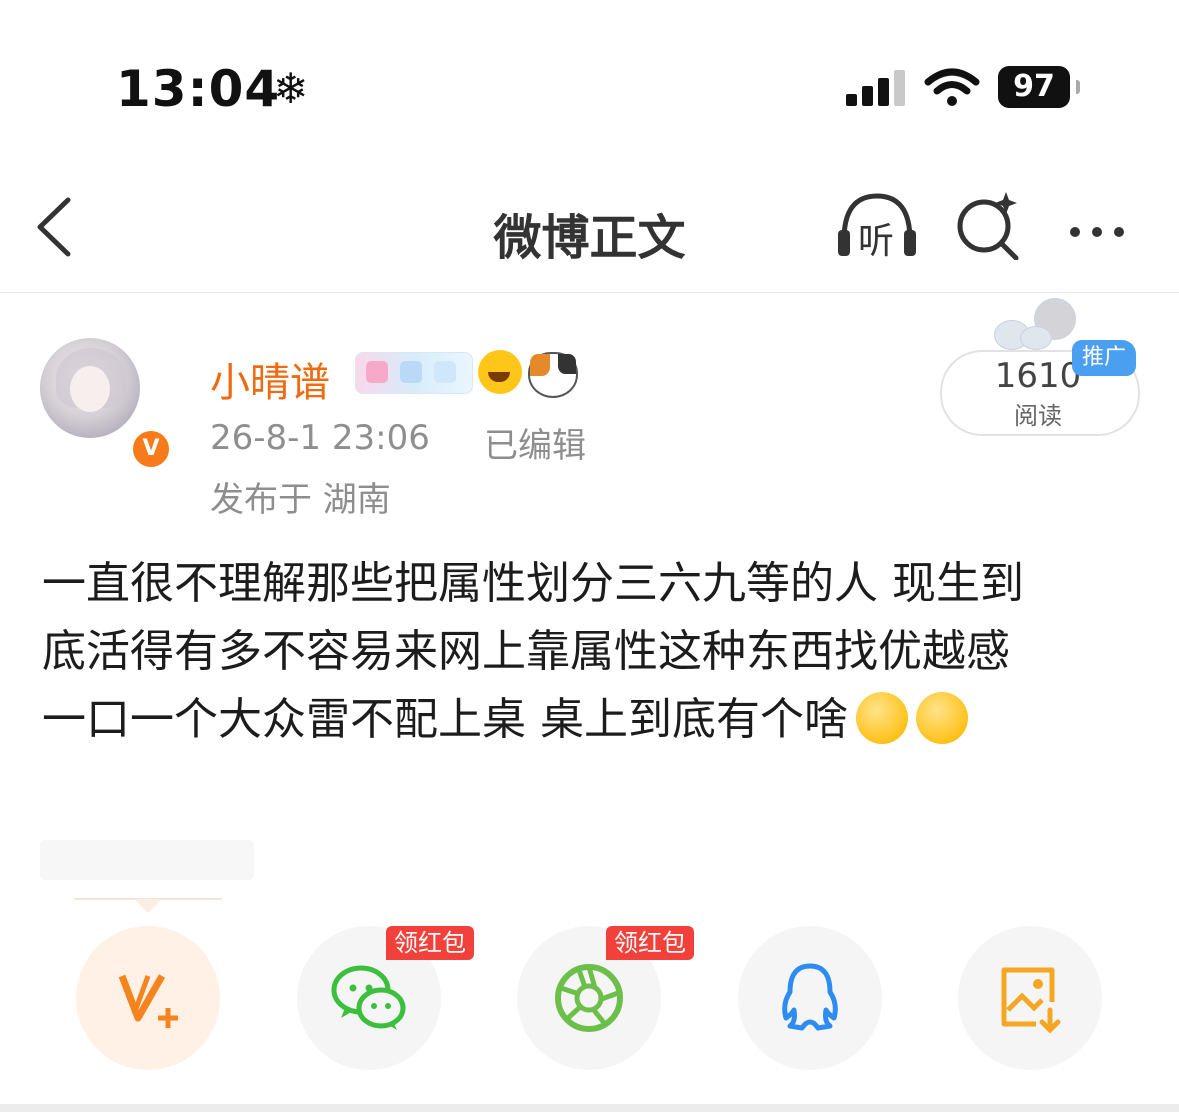  Describe the element at coordinates (589, 1108) in the screenshot. I see `bottom-edge` at that location.